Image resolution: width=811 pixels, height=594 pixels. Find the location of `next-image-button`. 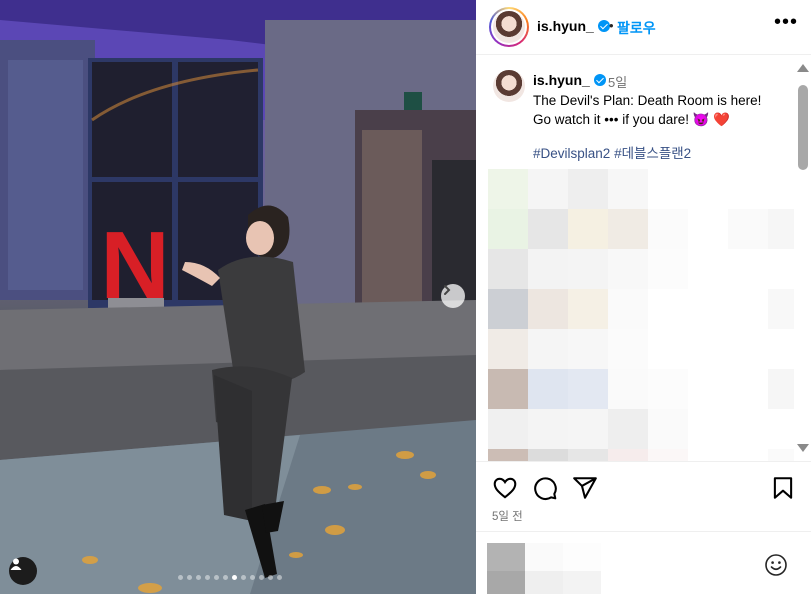

next-image-button is located at coordinates (453, 296).